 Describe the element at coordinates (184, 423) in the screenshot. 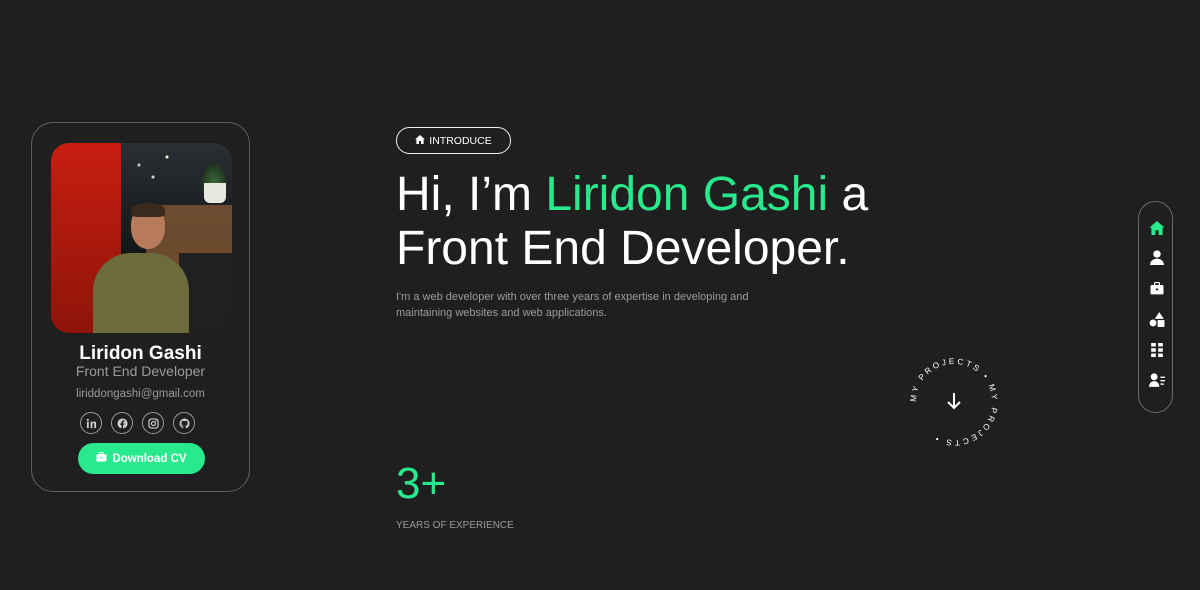

I see `github-icon` at that location.